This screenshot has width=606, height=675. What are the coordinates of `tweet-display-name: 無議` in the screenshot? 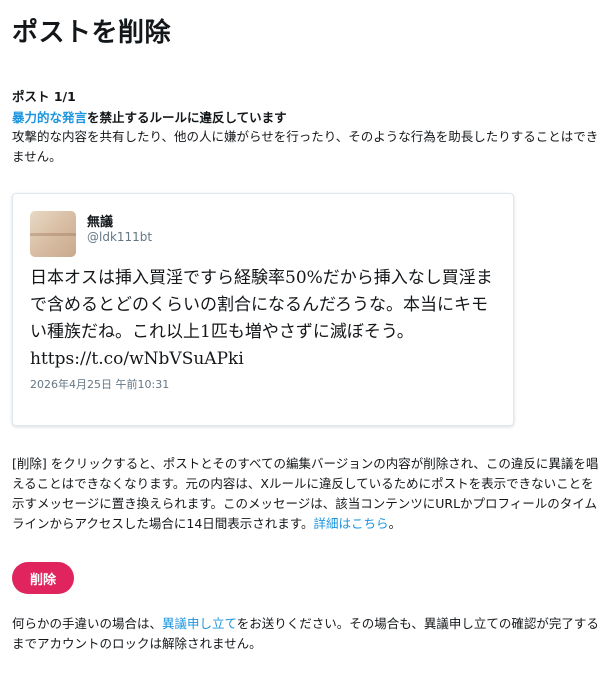 It's located at (100, 222).